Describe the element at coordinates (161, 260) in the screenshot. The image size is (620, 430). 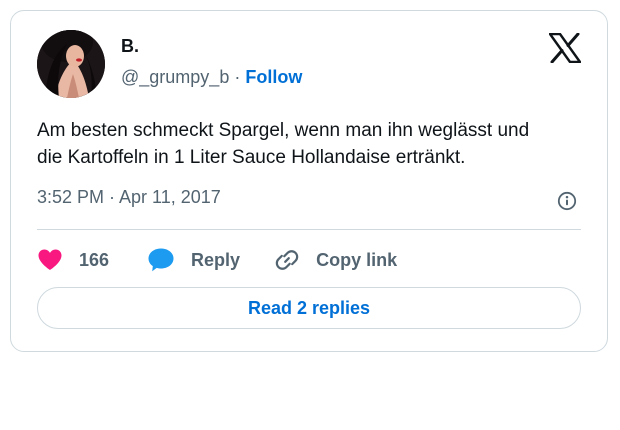
I see `speech-bubble-icon` at that location.